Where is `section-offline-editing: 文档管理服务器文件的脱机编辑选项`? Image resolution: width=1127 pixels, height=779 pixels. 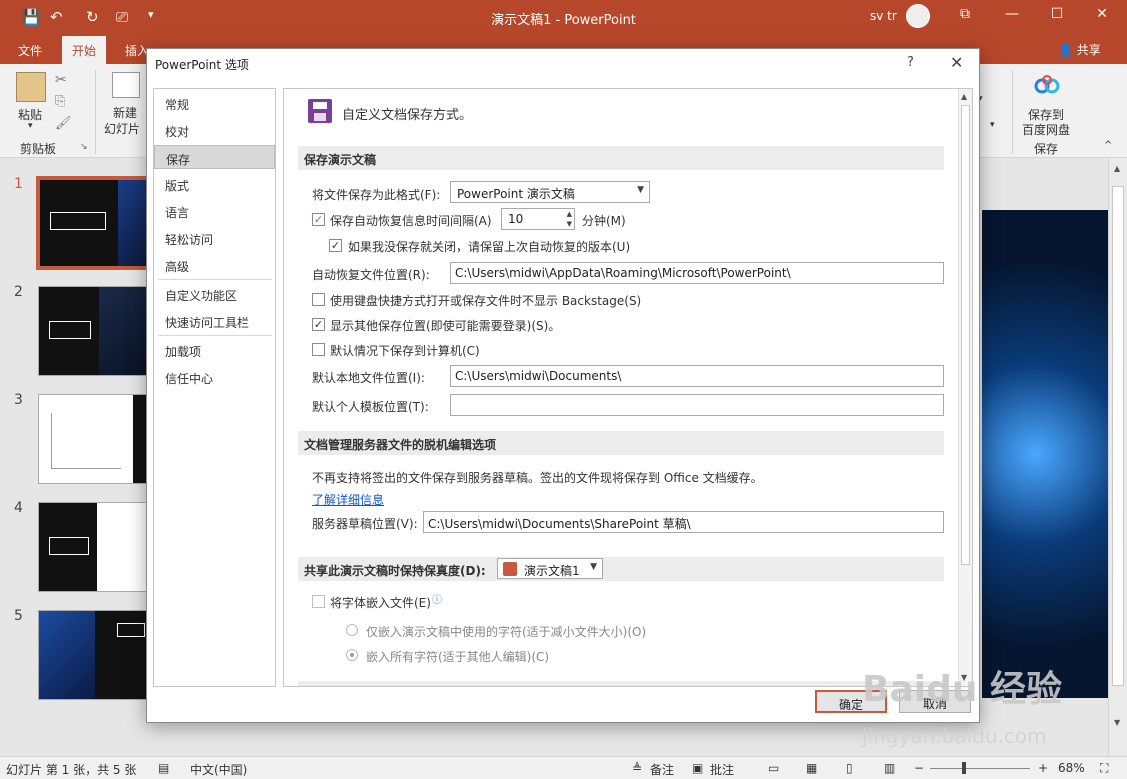 section-offline-editing: 文档管理服务器文件的脱机编辑选项 is located at coordinates (621, 443).